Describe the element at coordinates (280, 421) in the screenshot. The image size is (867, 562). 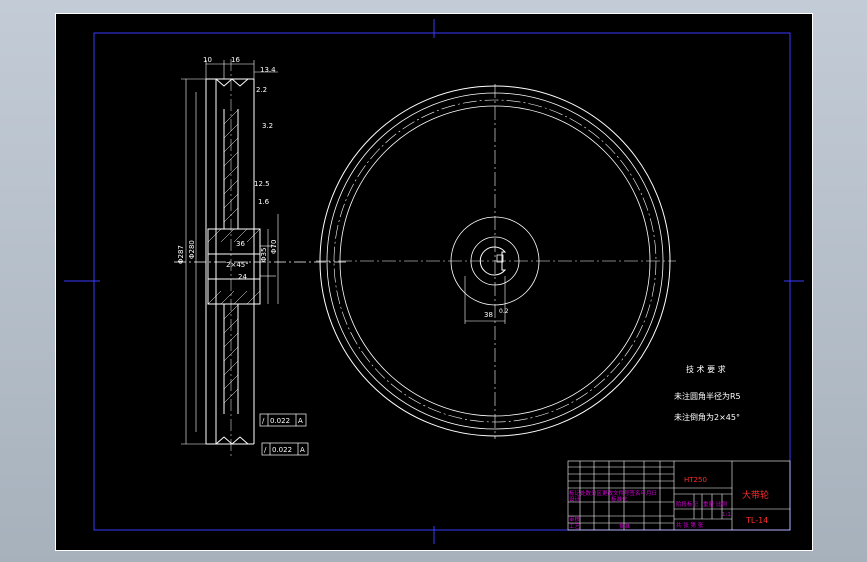
I see `gdt-1-tolerance: 0.022` at that location.